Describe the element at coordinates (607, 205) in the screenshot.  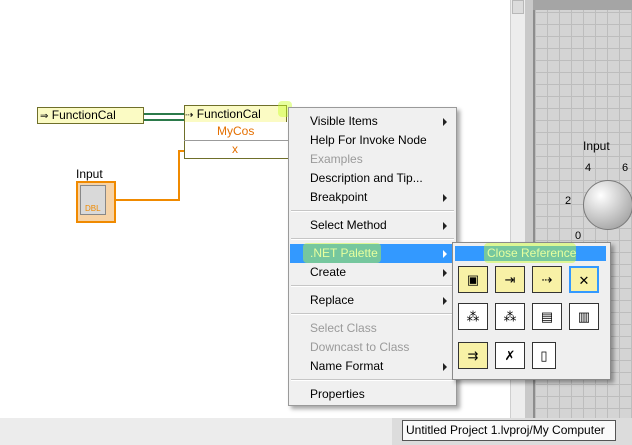
I see `input-knob` at that location.